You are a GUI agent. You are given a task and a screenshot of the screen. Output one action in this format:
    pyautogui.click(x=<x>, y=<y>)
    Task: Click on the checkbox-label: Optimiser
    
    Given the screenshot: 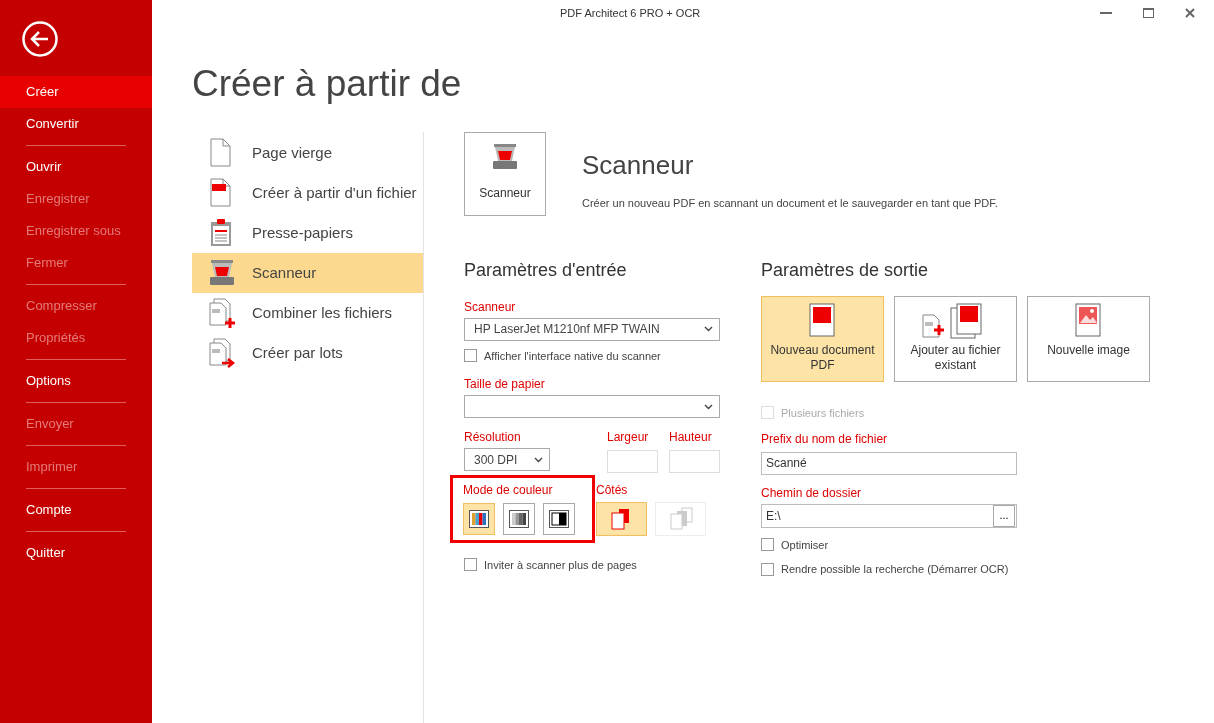 What is the action you would take?
    pyautogui.click(x=805, y=545)
    